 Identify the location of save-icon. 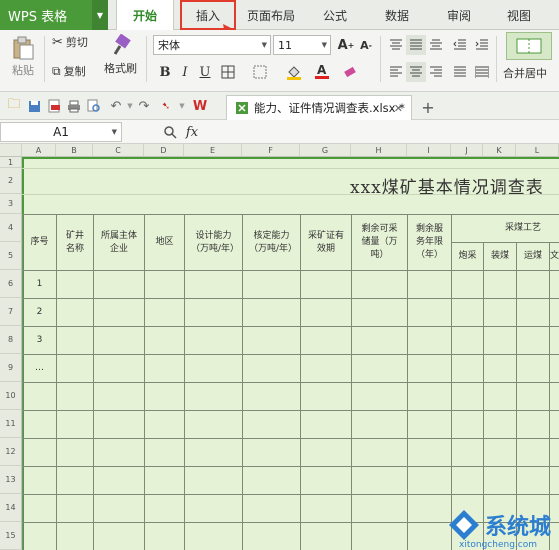
(34, 106).